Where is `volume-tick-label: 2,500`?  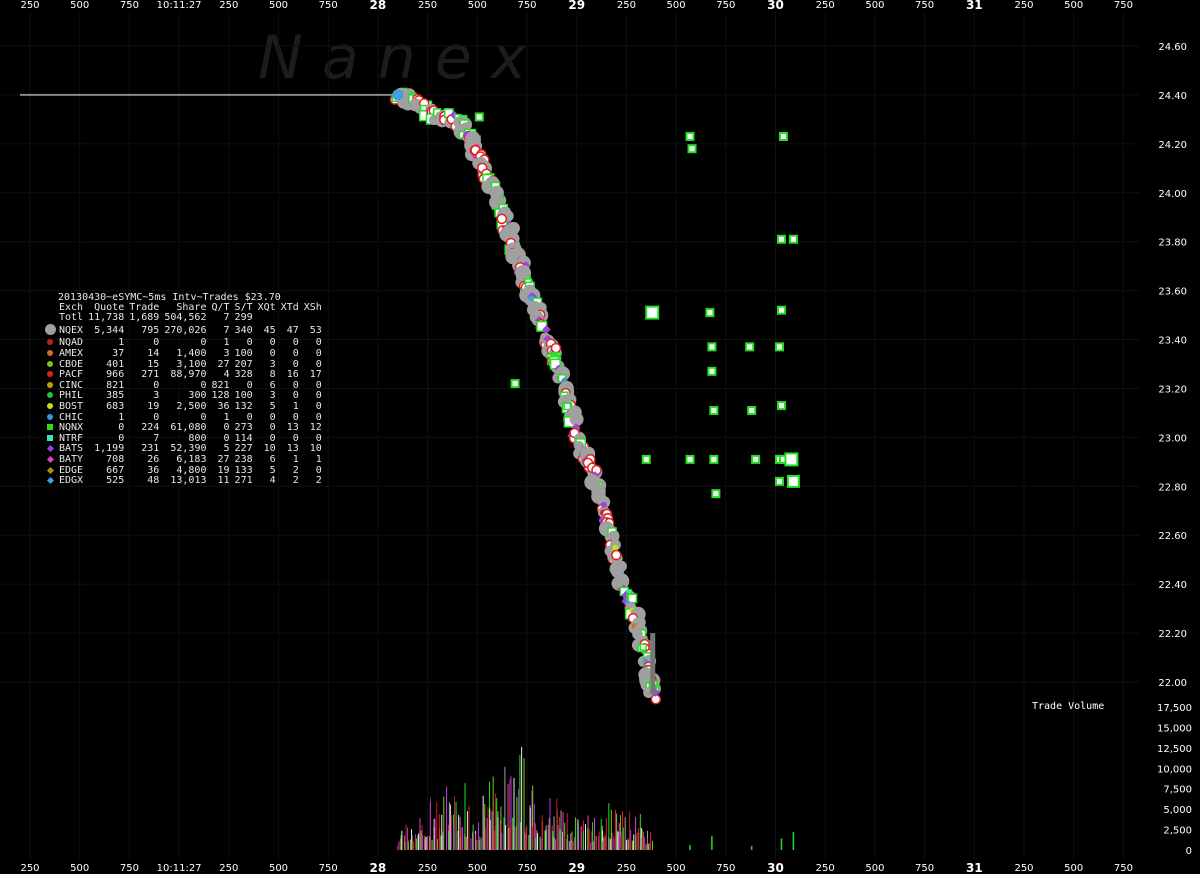 volume-tick-label: 2,500 is located at coordinates (1177, 831).